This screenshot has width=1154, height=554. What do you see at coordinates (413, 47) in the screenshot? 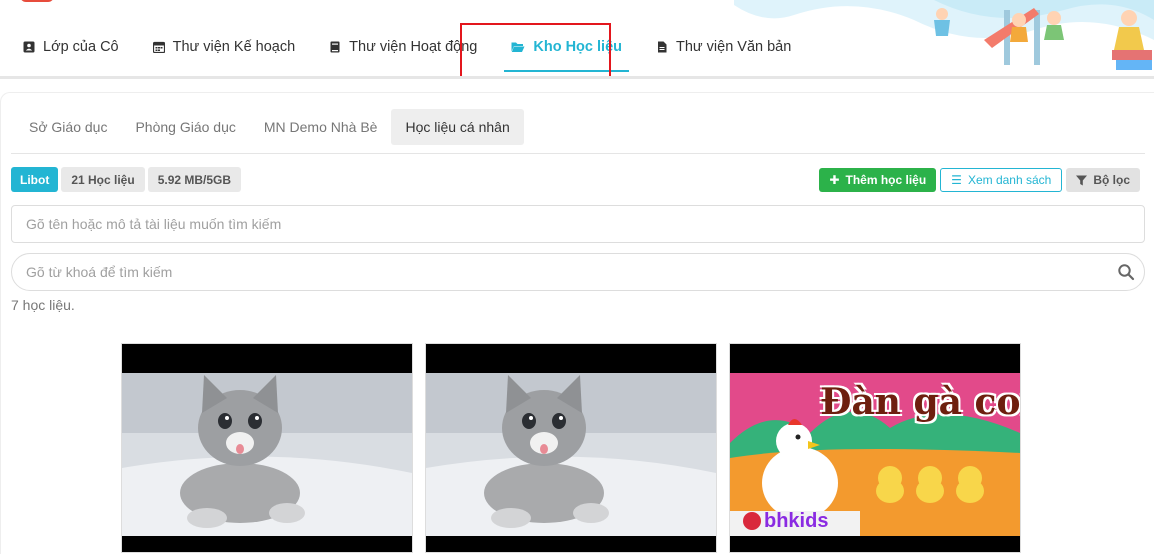
I see `nav-label: Thư viện Hoạt động` at bounding box center [413, 47].